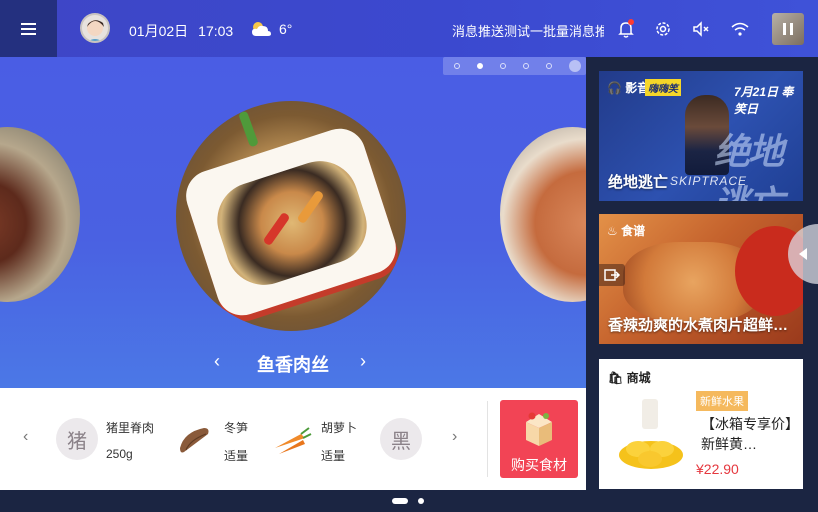 This screenshot has width=818, height=512. Describe the element at coordinates (663, 29) in the screenshot. I see `gear-icon` at that location.